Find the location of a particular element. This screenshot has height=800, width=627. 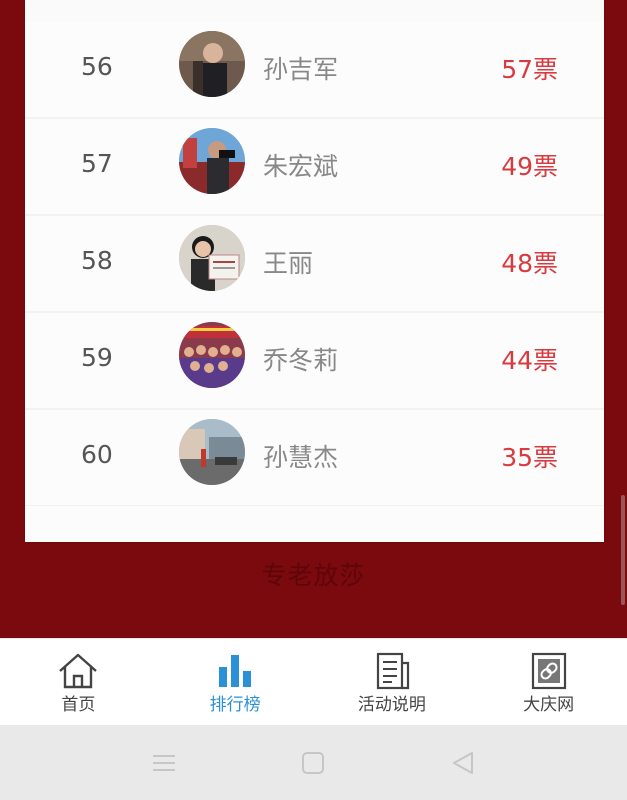

contestant-name: 朱宏斌 is located at coordinates (301, 166).